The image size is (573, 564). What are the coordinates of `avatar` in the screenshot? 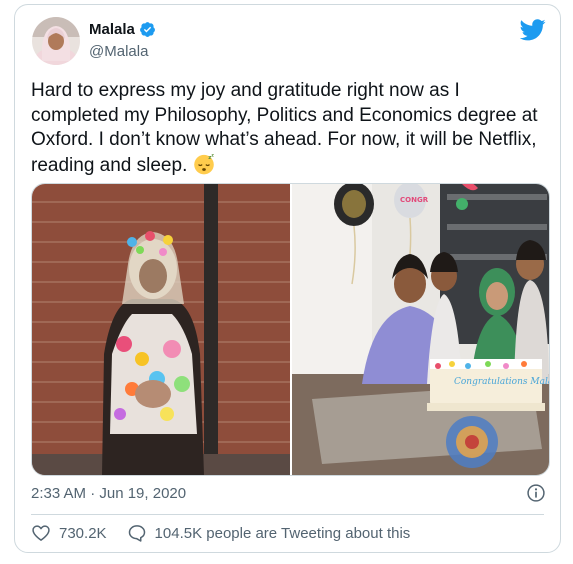 It's located at (56, 41).